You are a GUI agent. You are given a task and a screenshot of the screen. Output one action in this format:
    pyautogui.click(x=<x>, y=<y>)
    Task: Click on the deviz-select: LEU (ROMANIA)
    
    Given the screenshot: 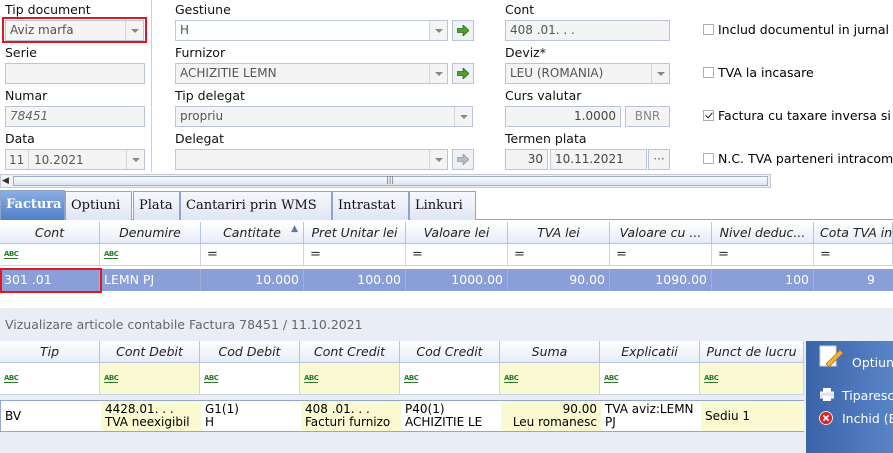 What is the action you would take?
    pyautogui.click(x=587, y=73)
    